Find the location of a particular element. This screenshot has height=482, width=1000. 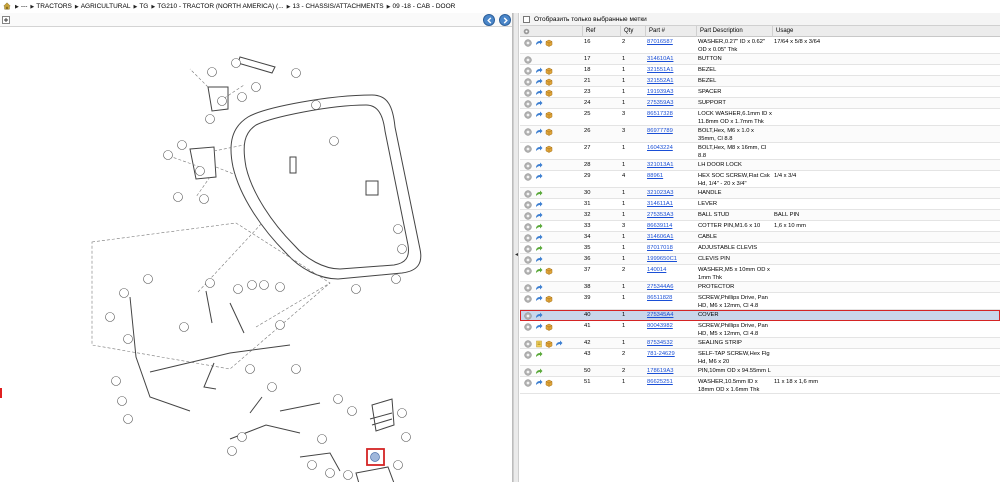

header-ref: Ref is located at coordinates (601, 31).